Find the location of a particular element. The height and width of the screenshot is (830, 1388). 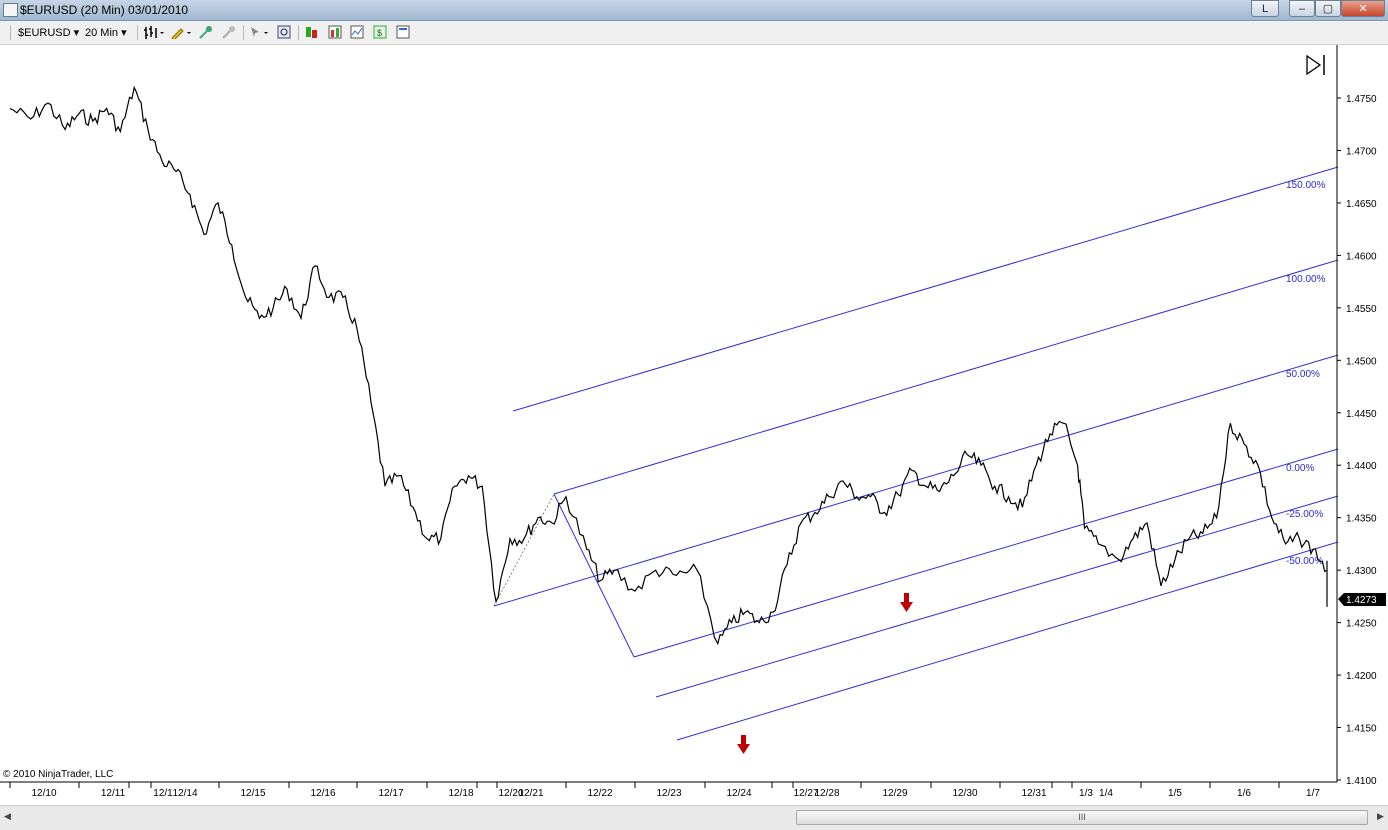

y-tick-label: 1.4200 is located at coordinates (1361, 676).